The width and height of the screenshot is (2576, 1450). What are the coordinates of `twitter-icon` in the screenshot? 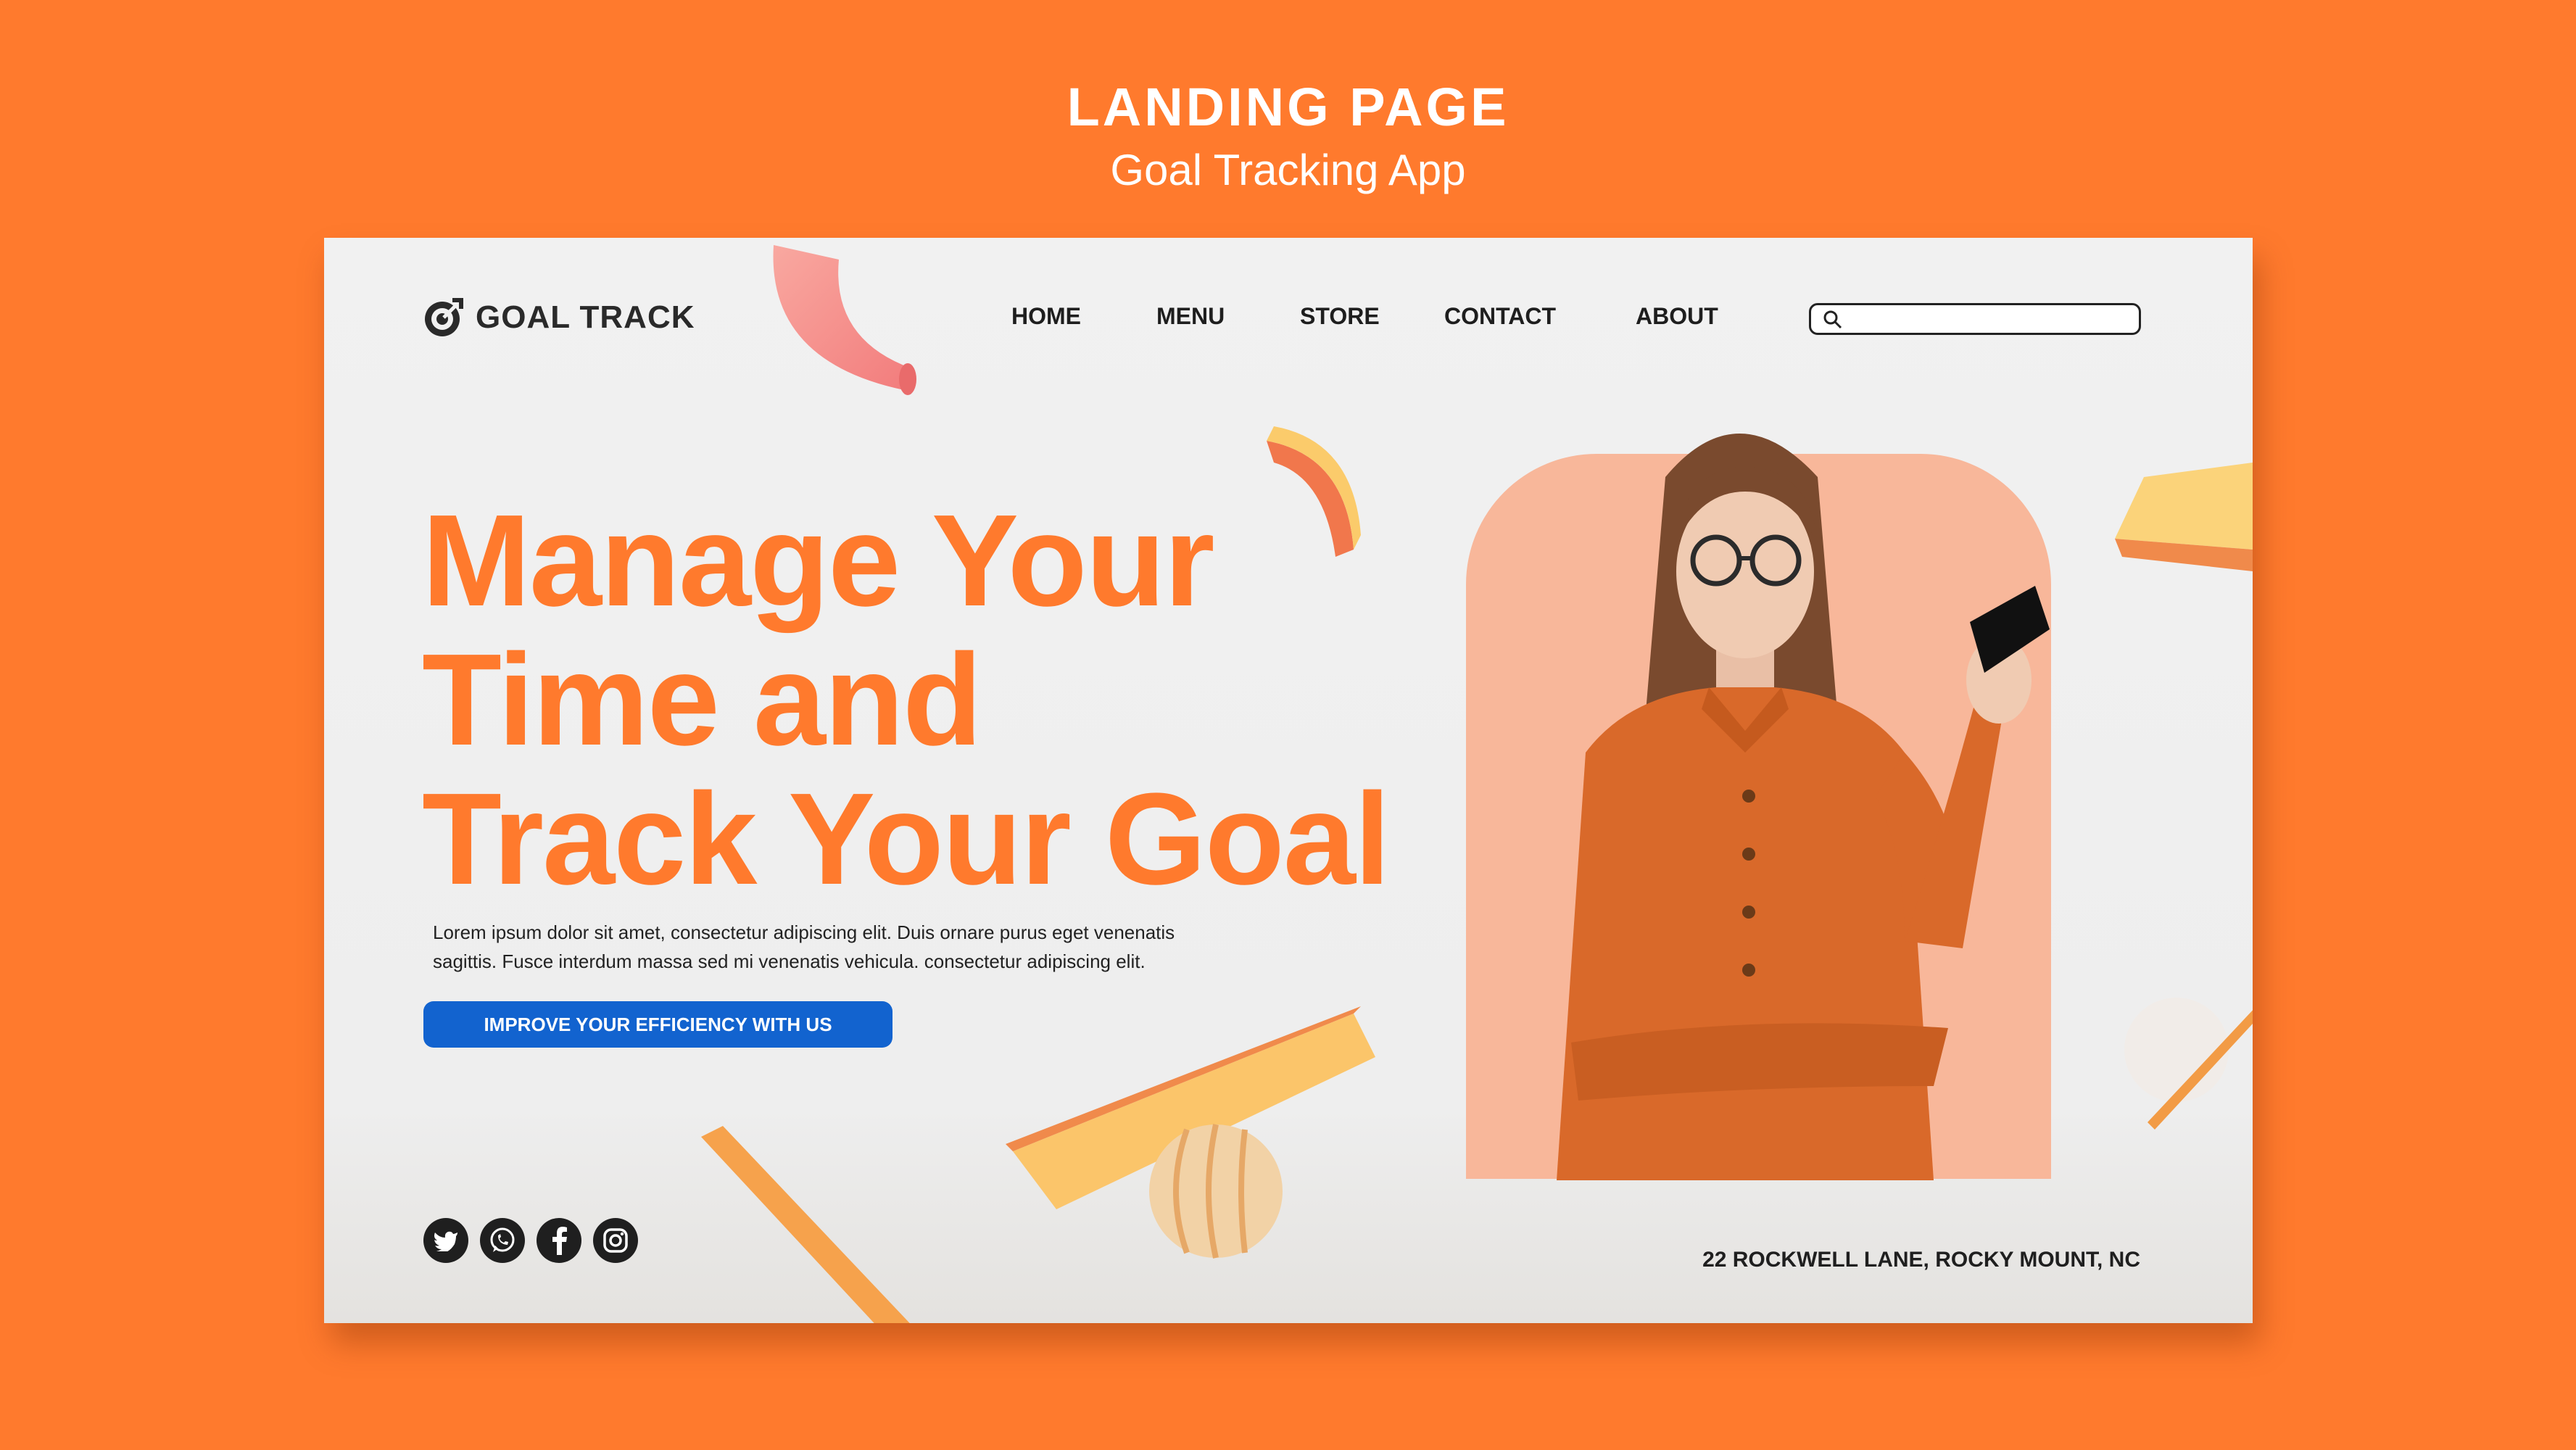 It's located at (445, 1241).